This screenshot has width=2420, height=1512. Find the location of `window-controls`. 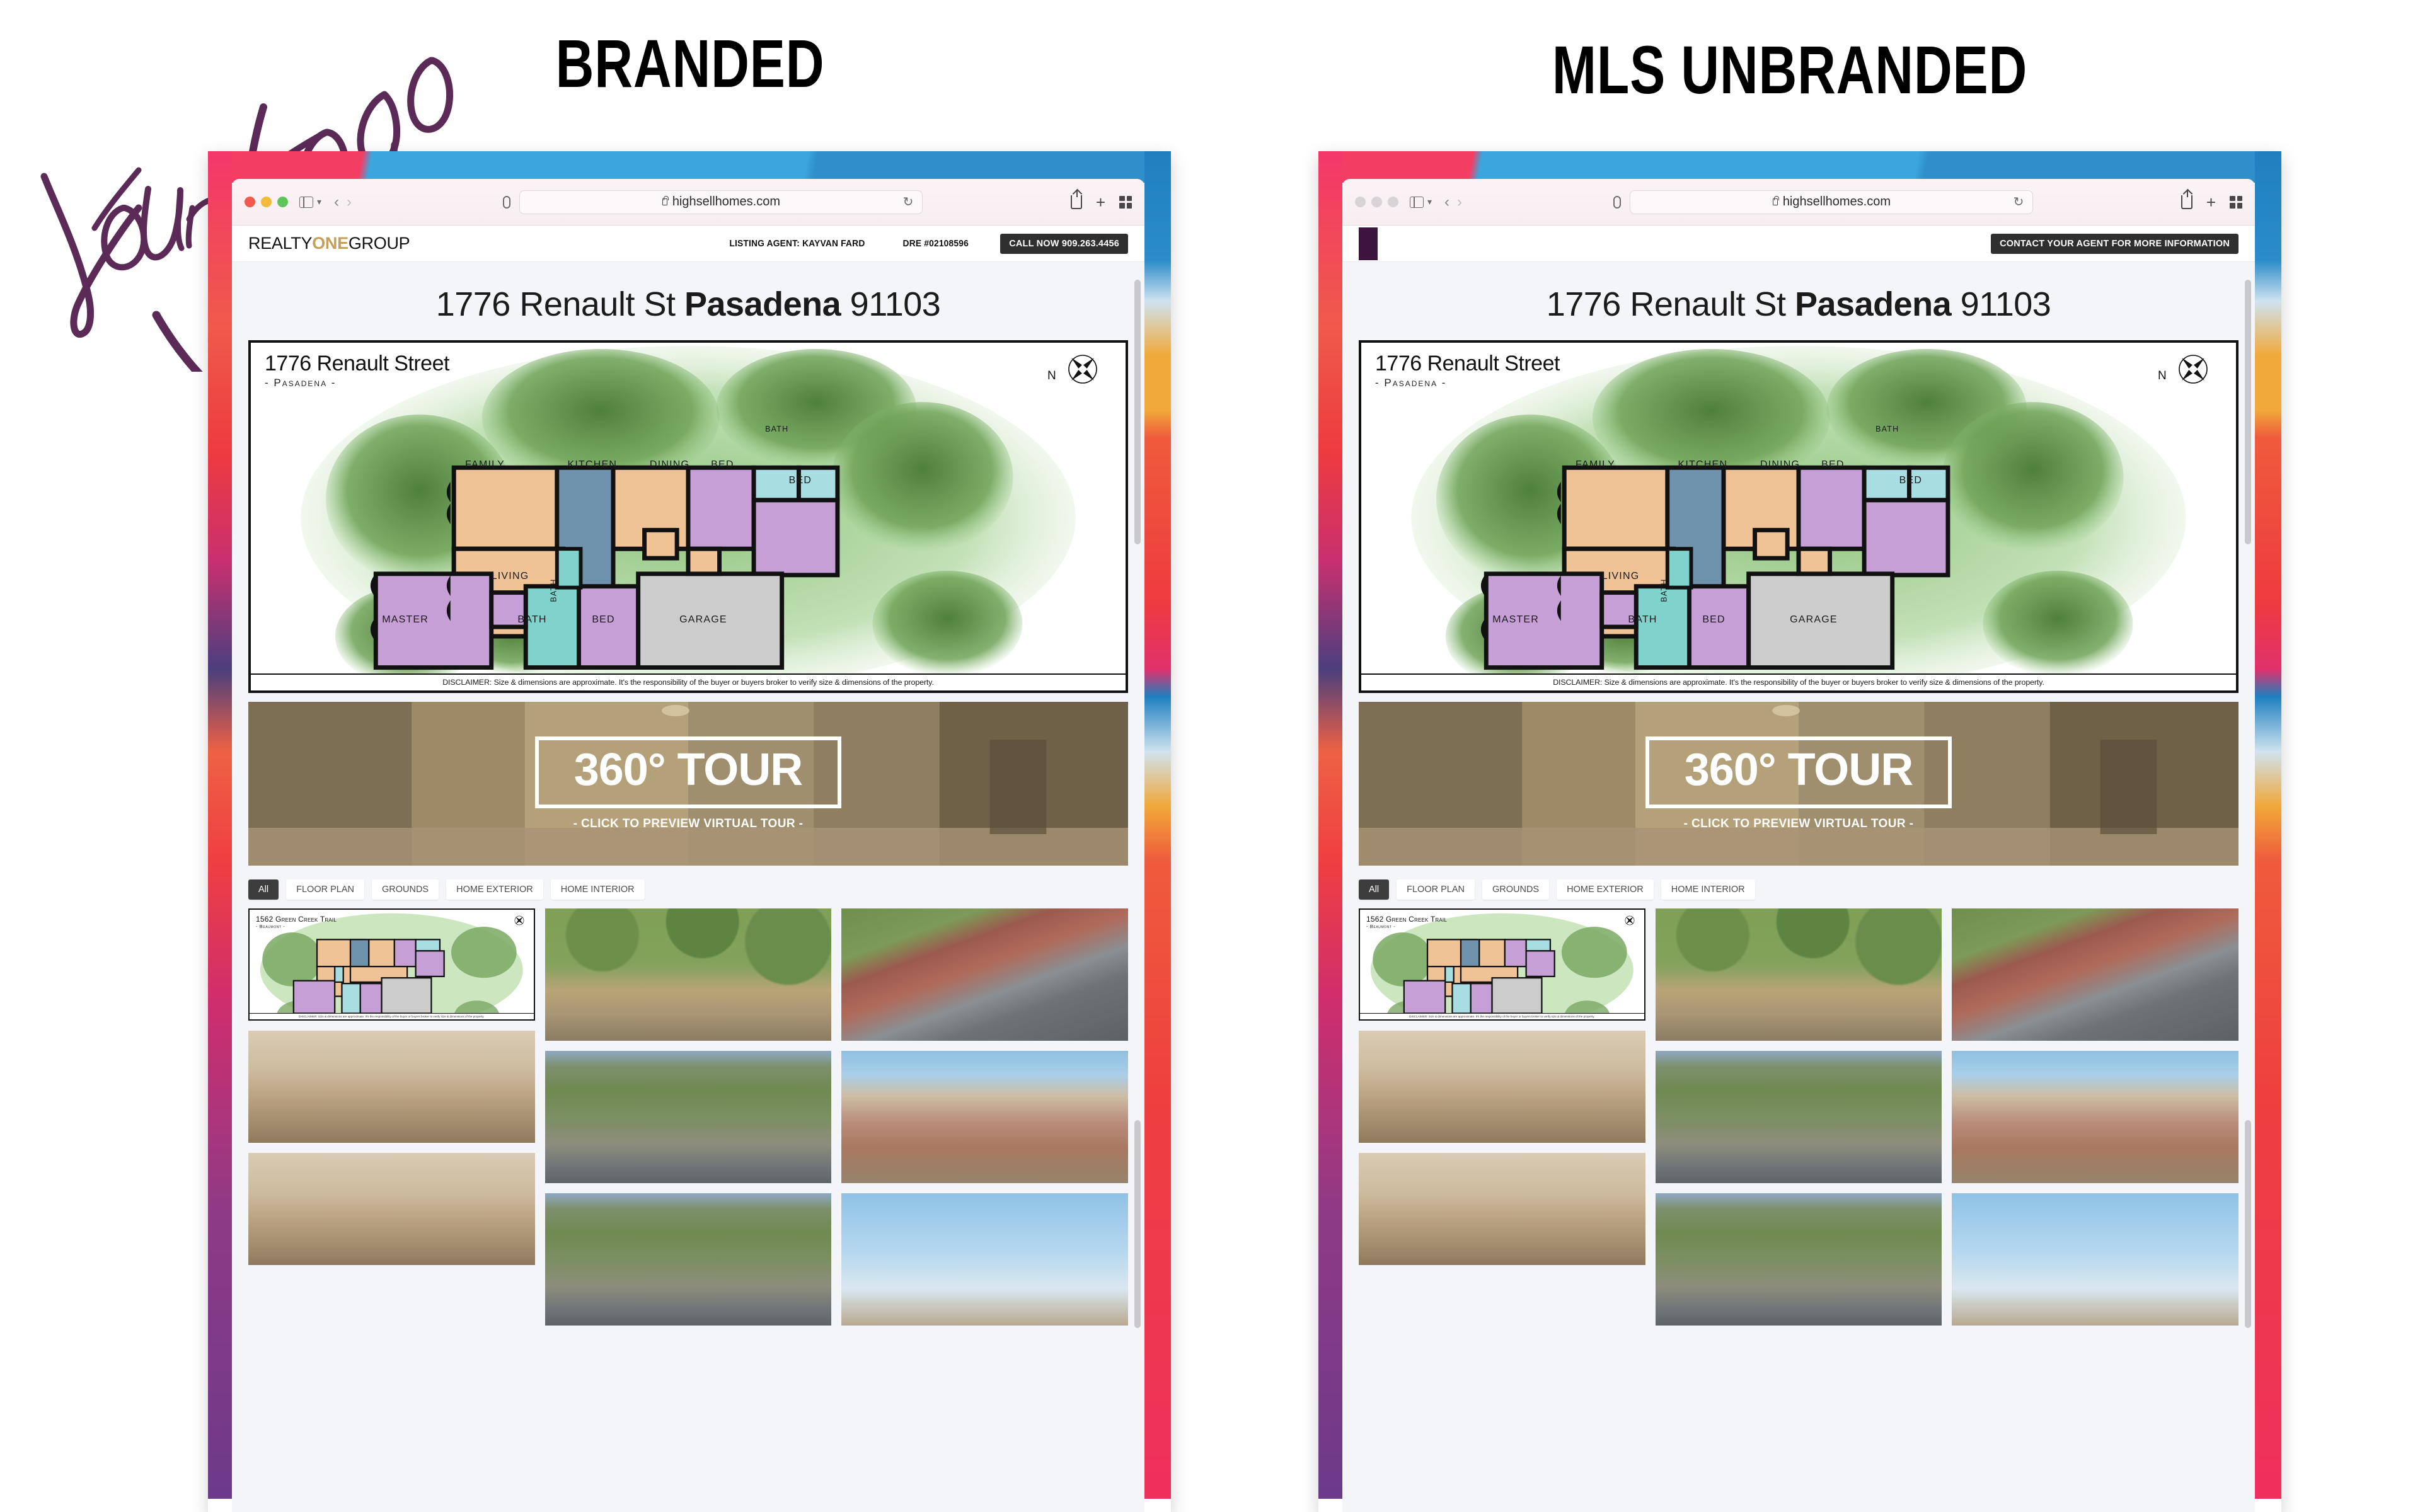

window-controls is located at coordinates (266, 202).